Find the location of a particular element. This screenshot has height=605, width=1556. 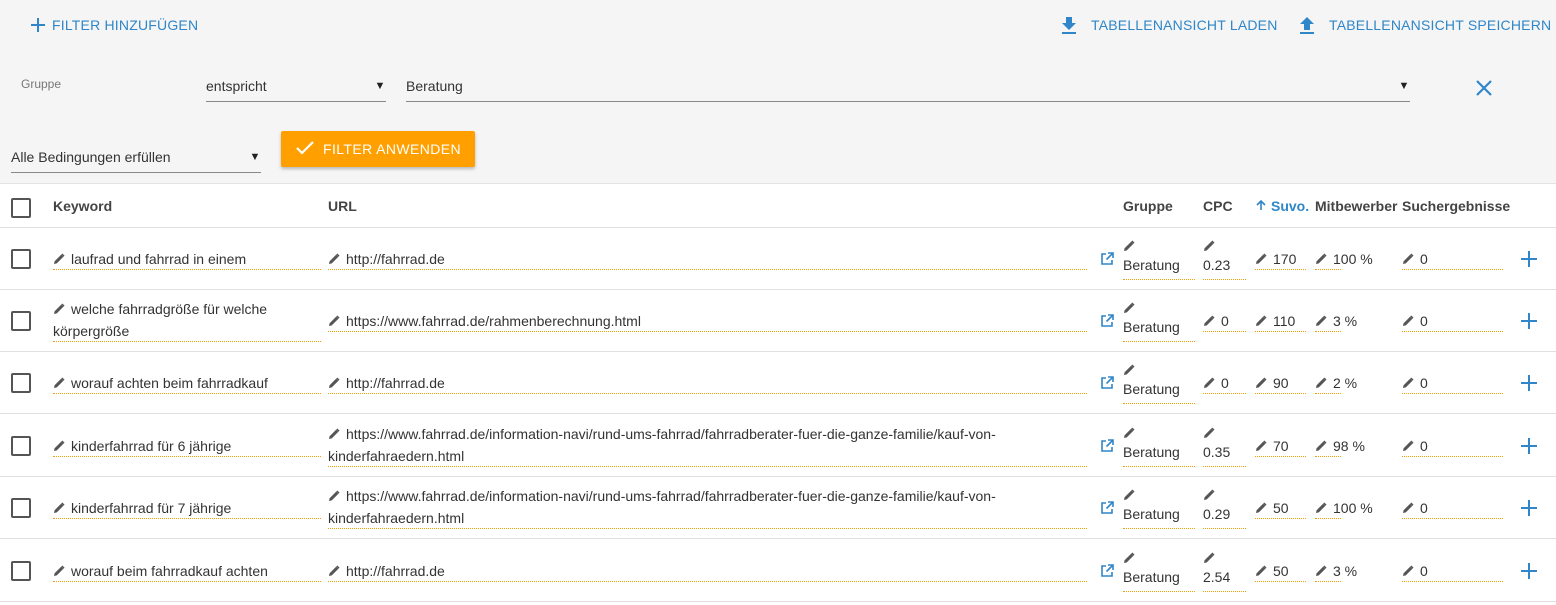

suvo-cell: 90 is located at coordinates (1280, 383).